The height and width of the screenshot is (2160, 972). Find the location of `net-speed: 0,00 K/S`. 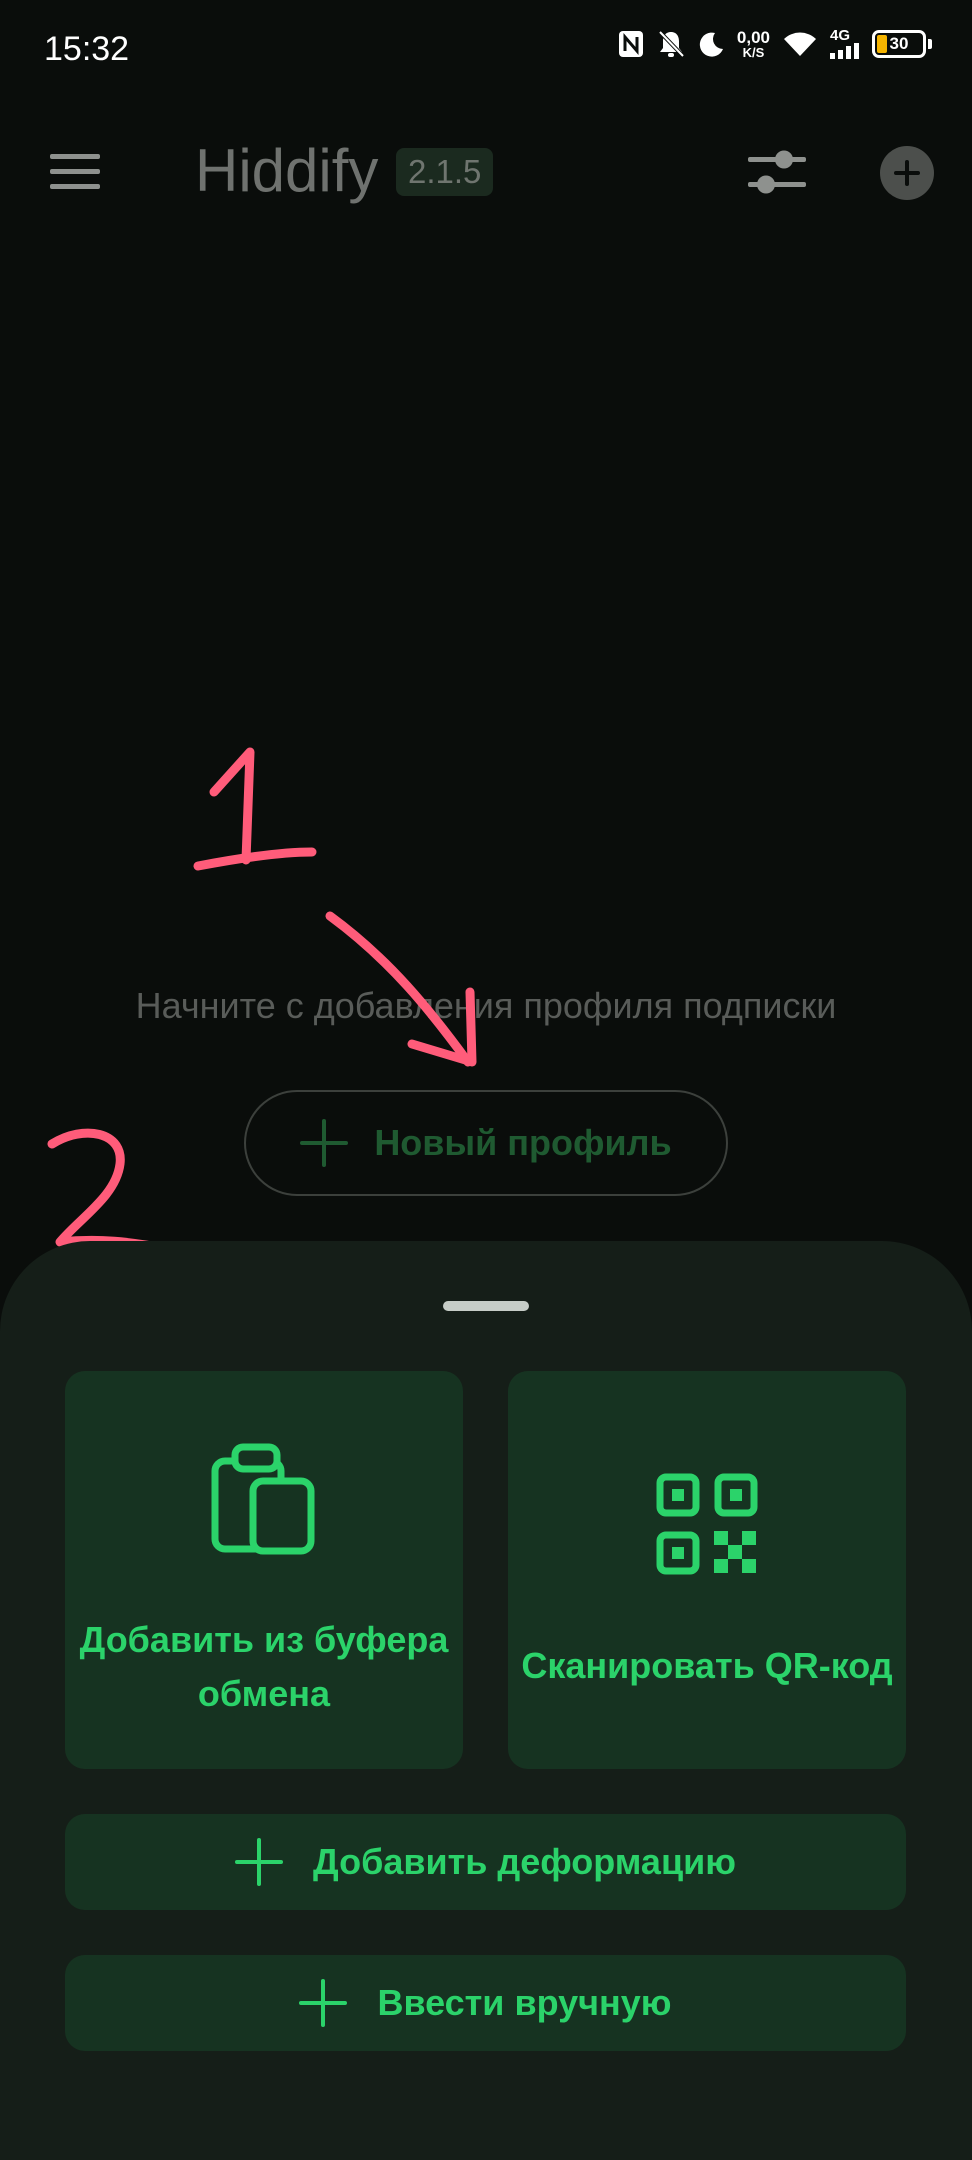

net-speed: 0,00 K/S is located at coordinates (753, 44).